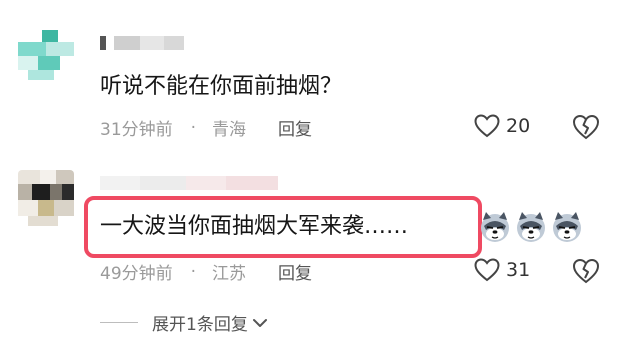 The width and height of the screenshot is (628, 356). Describe the element at coordinates (502, 126) in the screenshot. I see `like-button: 20` at that location.